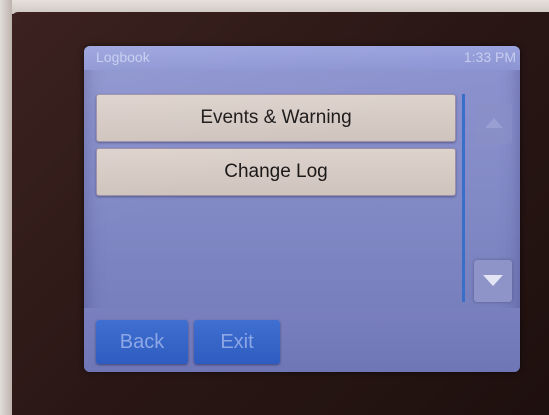 The image size is (549, 415). I want to click on title-bar: Logbook 1:33 PM, so click(302, 58).